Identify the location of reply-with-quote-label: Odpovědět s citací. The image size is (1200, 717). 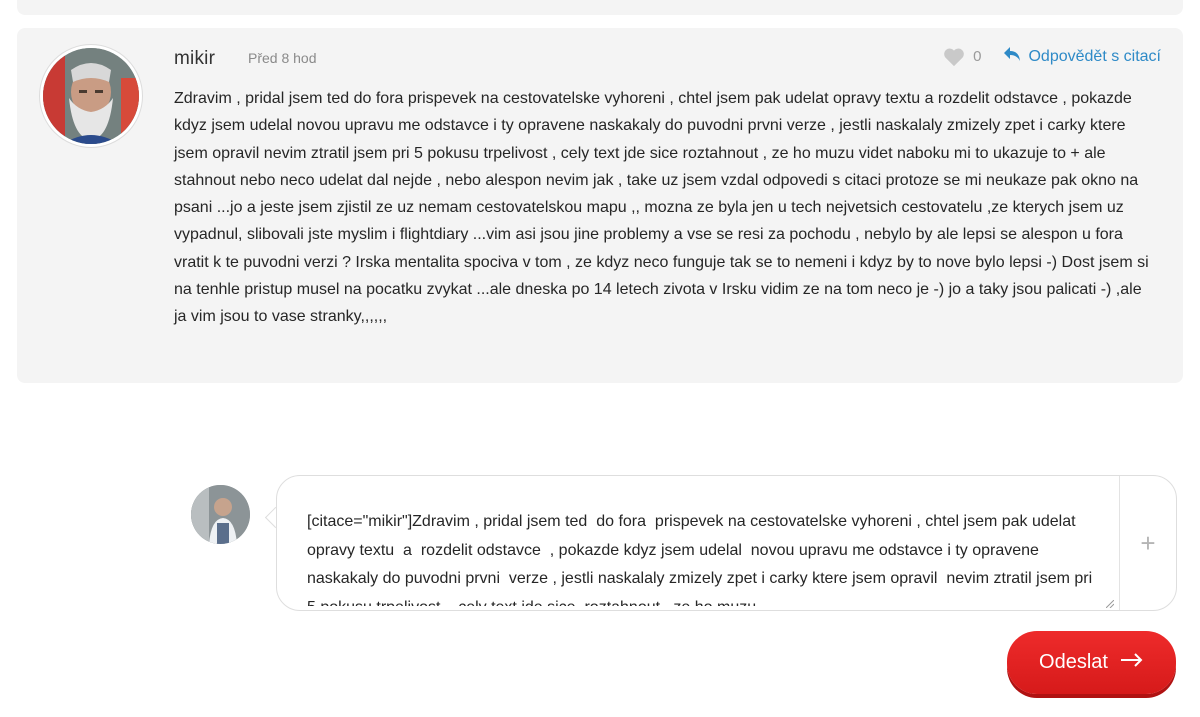
(1094, 56).